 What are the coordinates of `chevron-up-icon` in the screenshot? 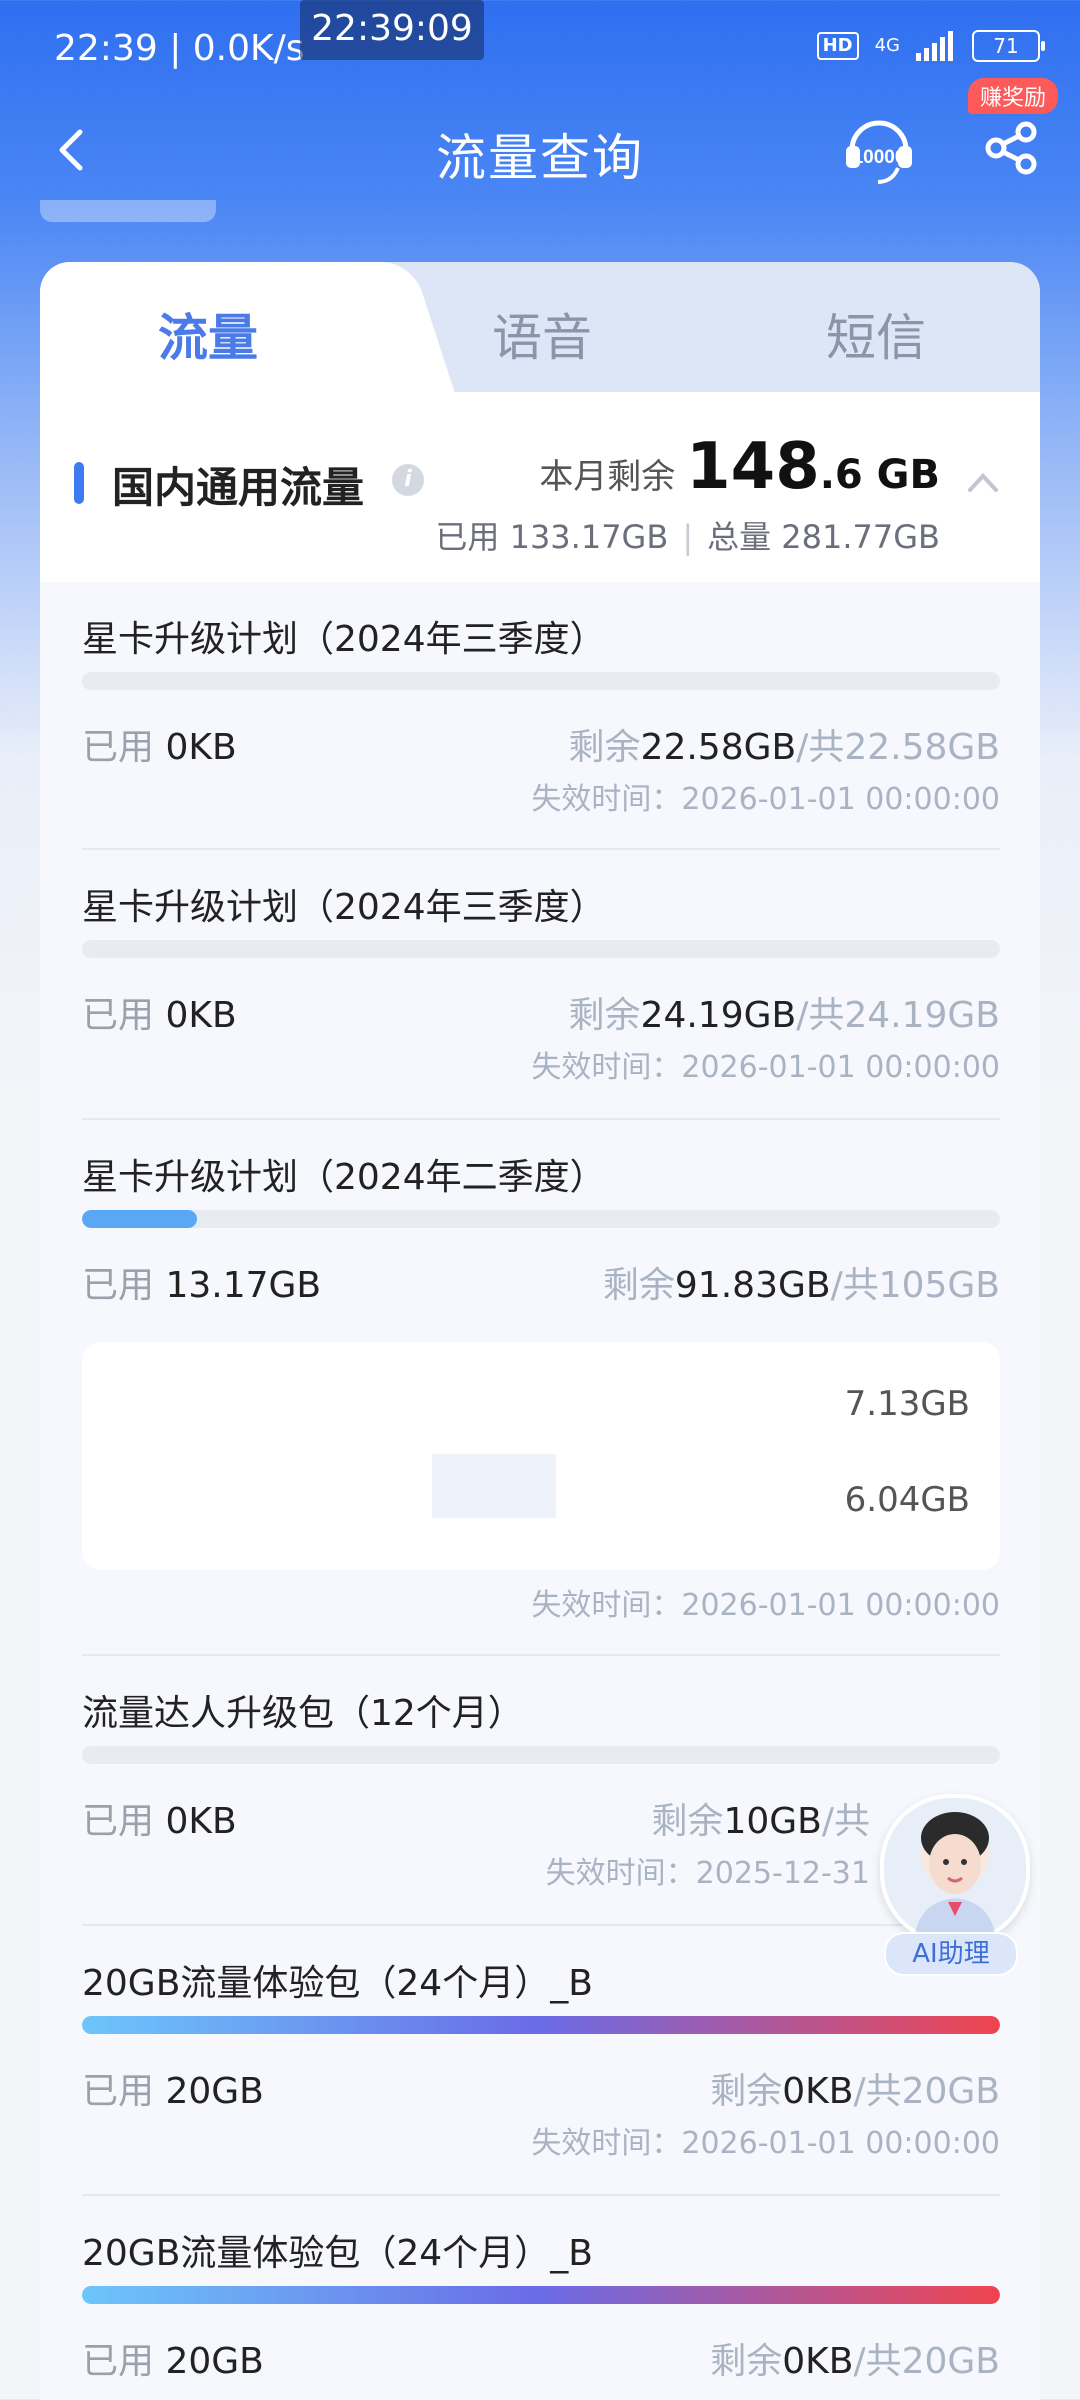 It's located at (983, 482).